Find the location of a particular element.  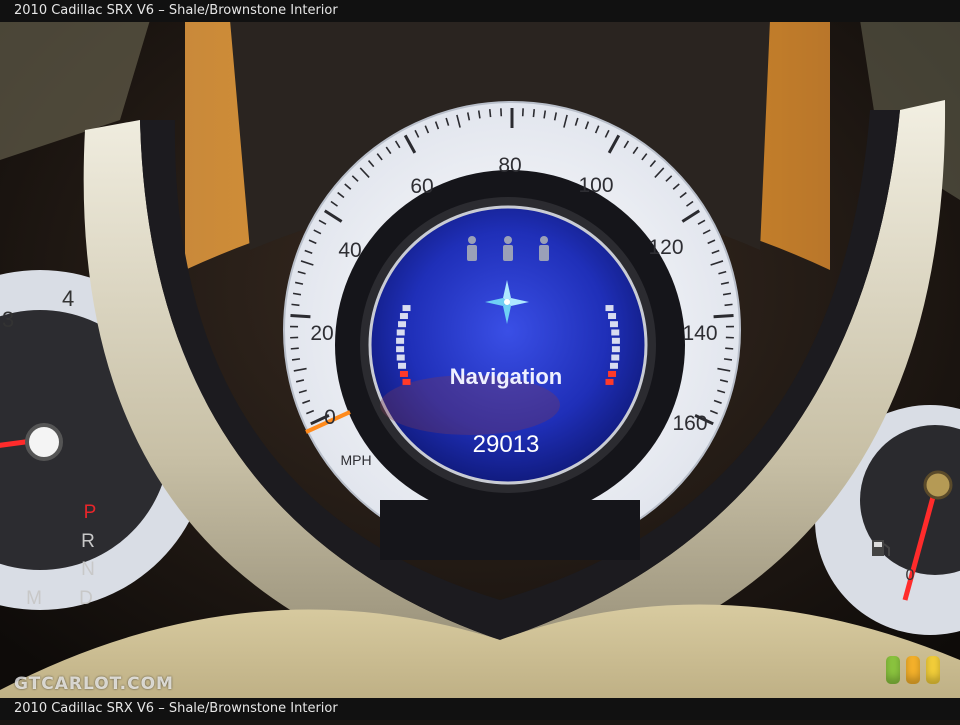

display-title: Navigation is located at coordinates (506, 376).